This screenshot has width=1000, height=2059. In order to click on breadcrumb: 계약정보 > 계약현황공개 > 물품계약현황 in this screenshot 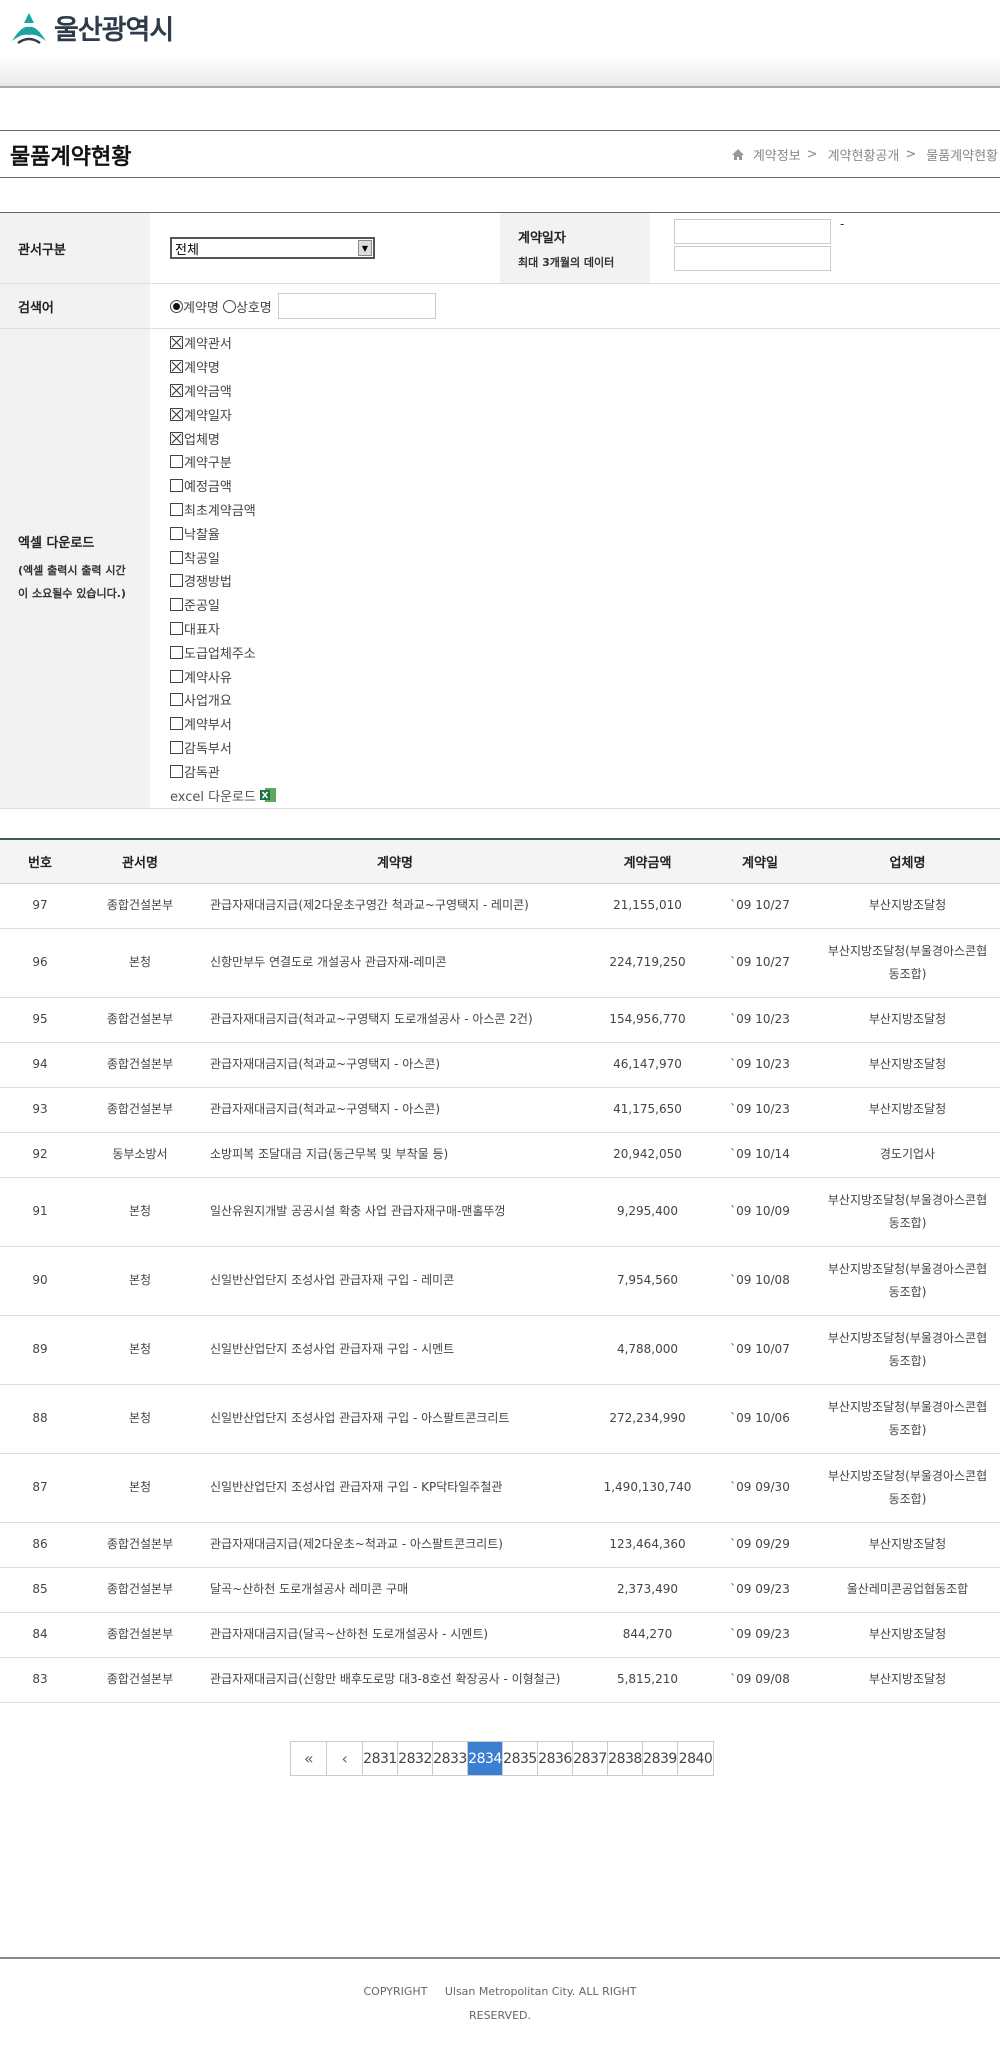, I will do `click(864, 154)`.